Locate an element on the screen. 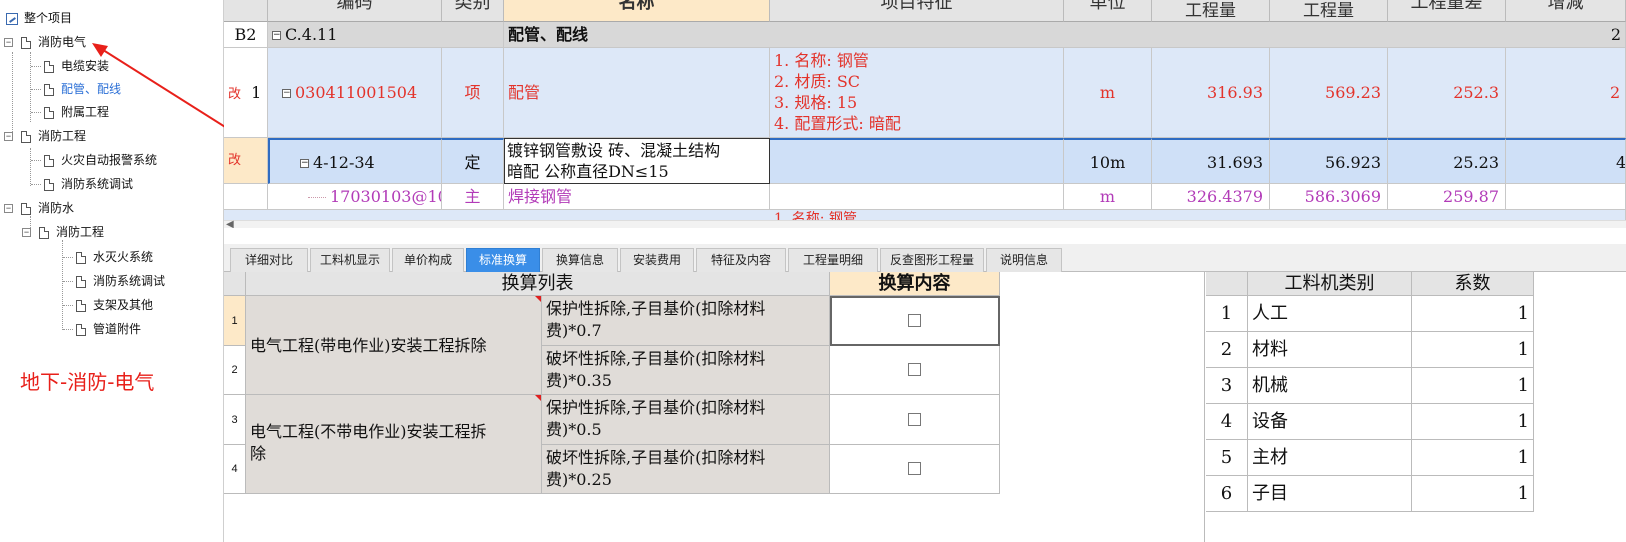 The height and width of the screenshot is (542, 1626). conv-item-line: 破坏性拆除,子目基价(扣除材料 is located at coordinates (656, 457).